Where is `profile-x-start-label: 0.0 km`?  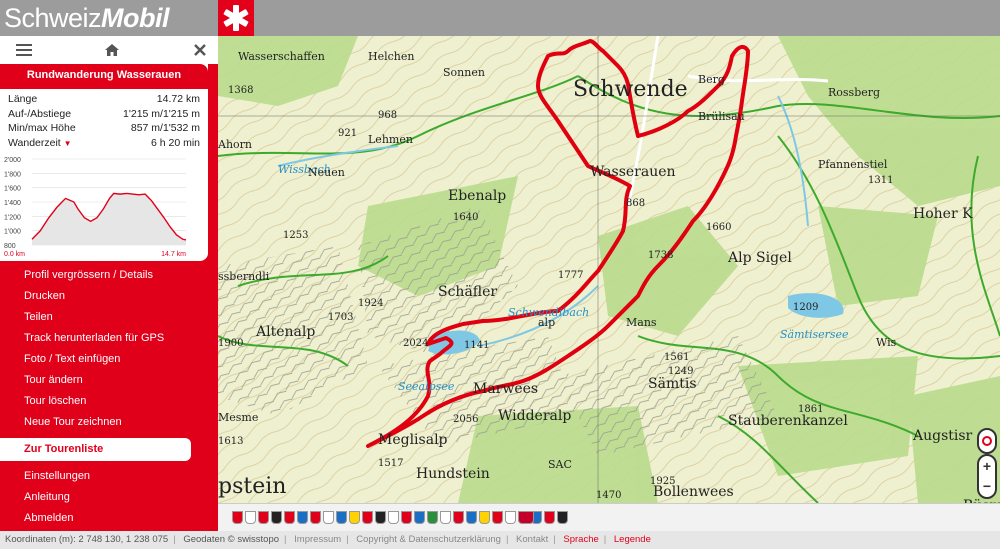
profile-x-start-label: 0.0 km is located at coordinates (14, 254).